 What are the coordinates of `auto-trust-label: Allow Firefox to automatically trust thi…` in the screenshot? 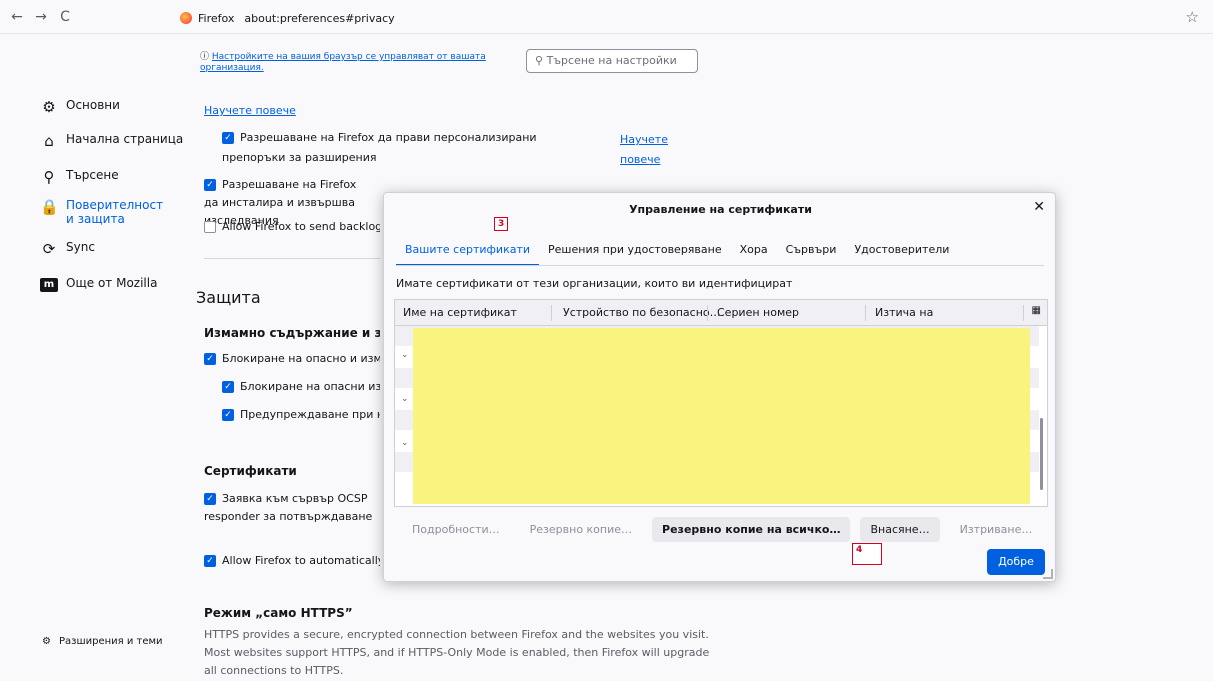 It's located at (301, 560).